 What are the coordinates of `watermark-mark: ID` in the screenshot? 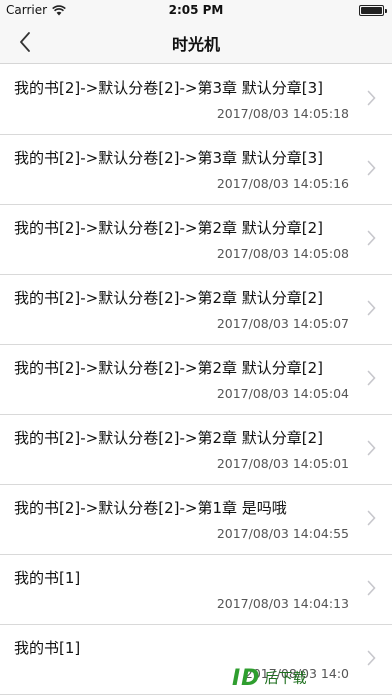 It's located at (246, 678).